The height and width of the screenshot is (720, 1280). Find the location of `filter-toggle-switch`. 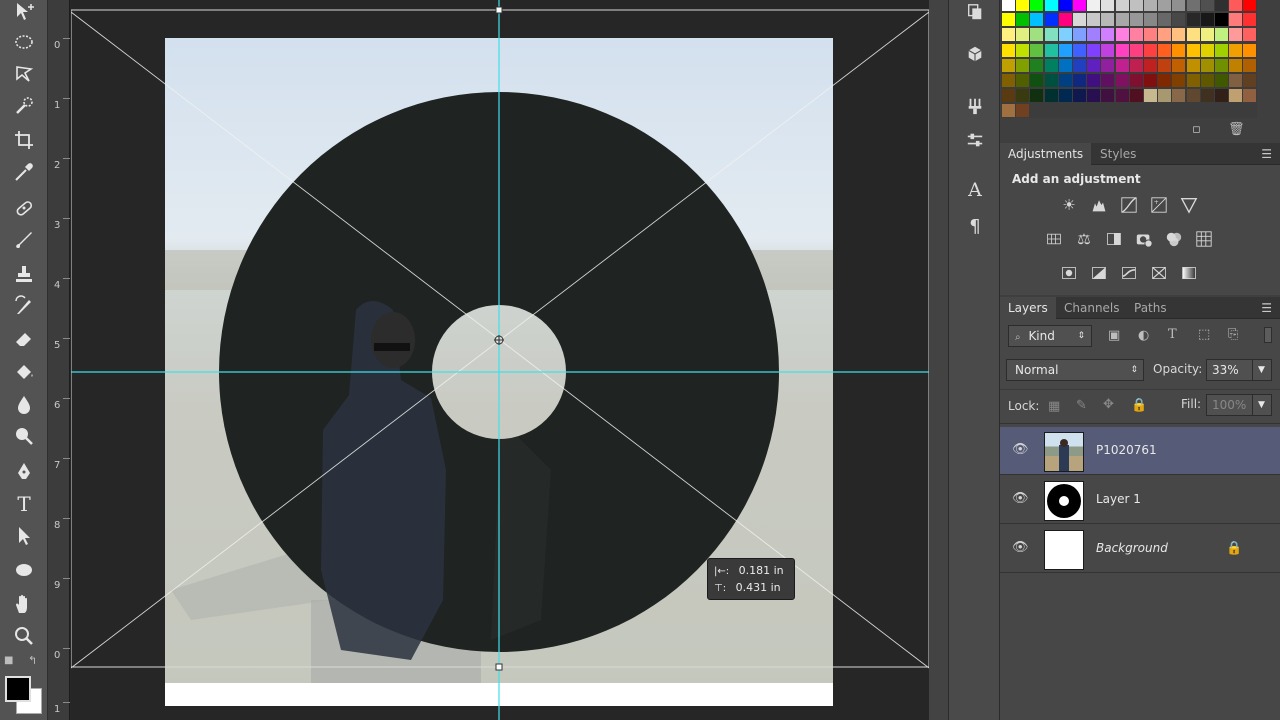

filter-toggle-switch is located at coordinates (1268, 335).